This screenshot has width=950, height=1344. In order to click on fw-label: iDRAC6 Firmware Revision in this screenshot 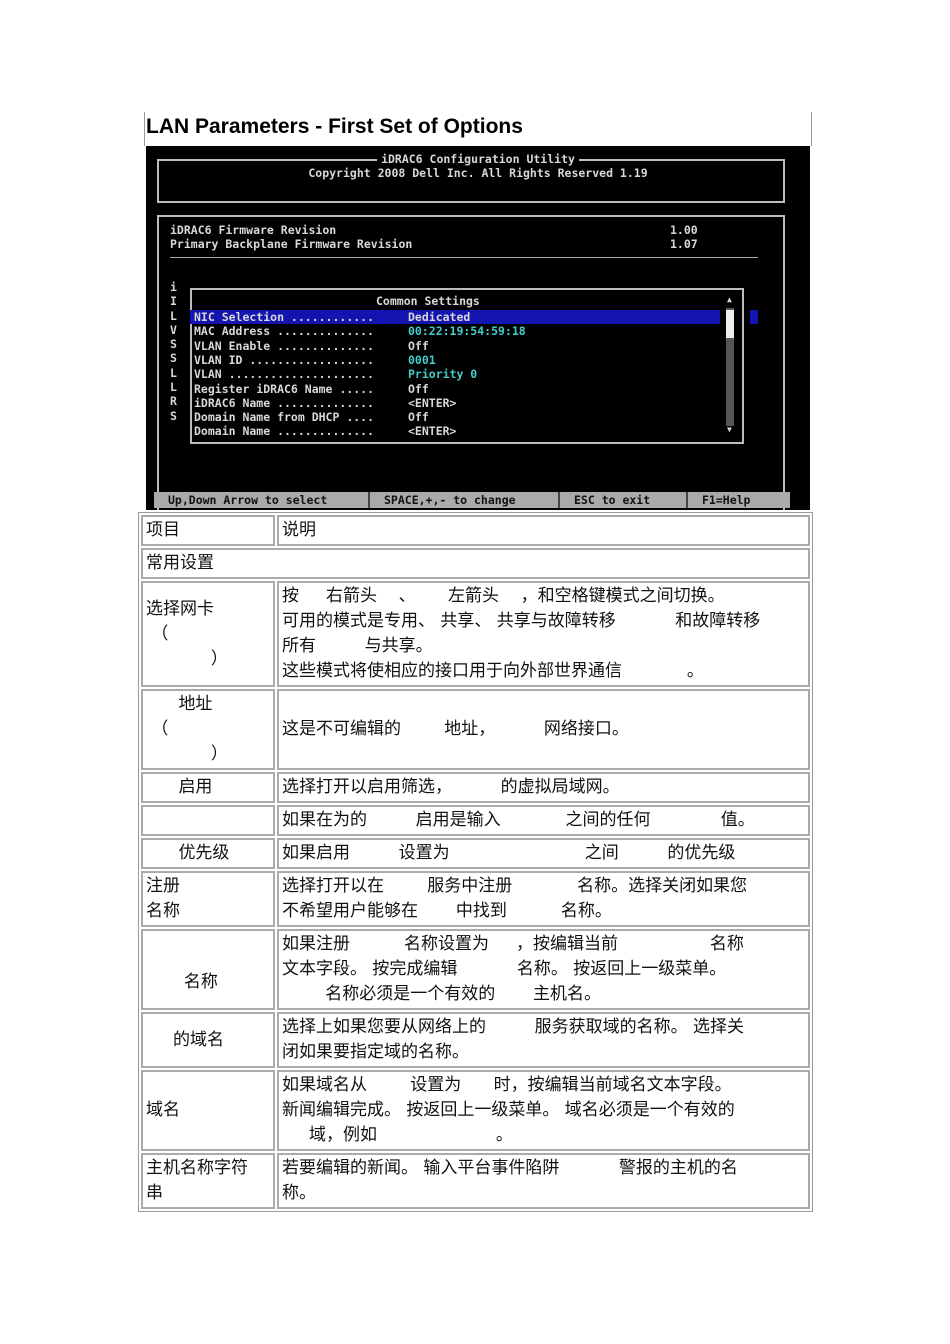, I will do `click(253, 230)`.